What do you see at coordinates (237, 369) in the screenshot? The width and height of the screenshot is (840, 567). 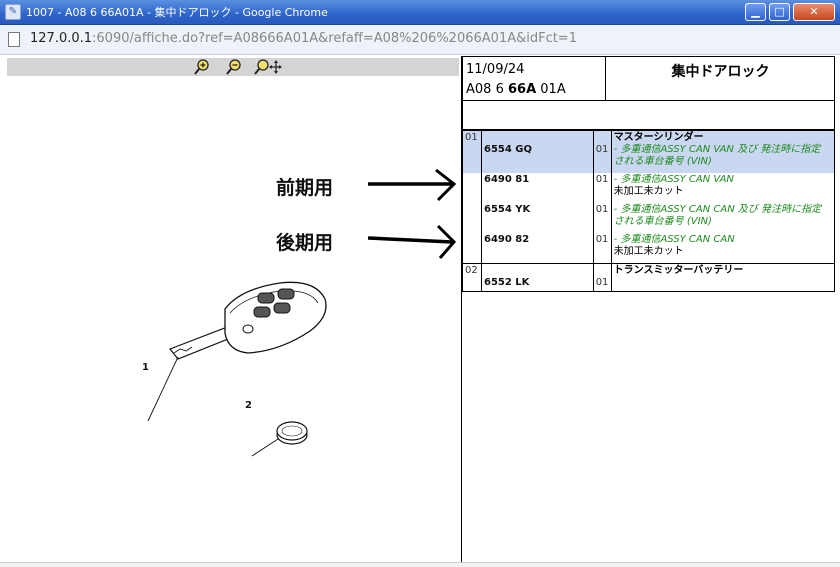 I see `key-fob-diagram` at bounding box center [237, 369].